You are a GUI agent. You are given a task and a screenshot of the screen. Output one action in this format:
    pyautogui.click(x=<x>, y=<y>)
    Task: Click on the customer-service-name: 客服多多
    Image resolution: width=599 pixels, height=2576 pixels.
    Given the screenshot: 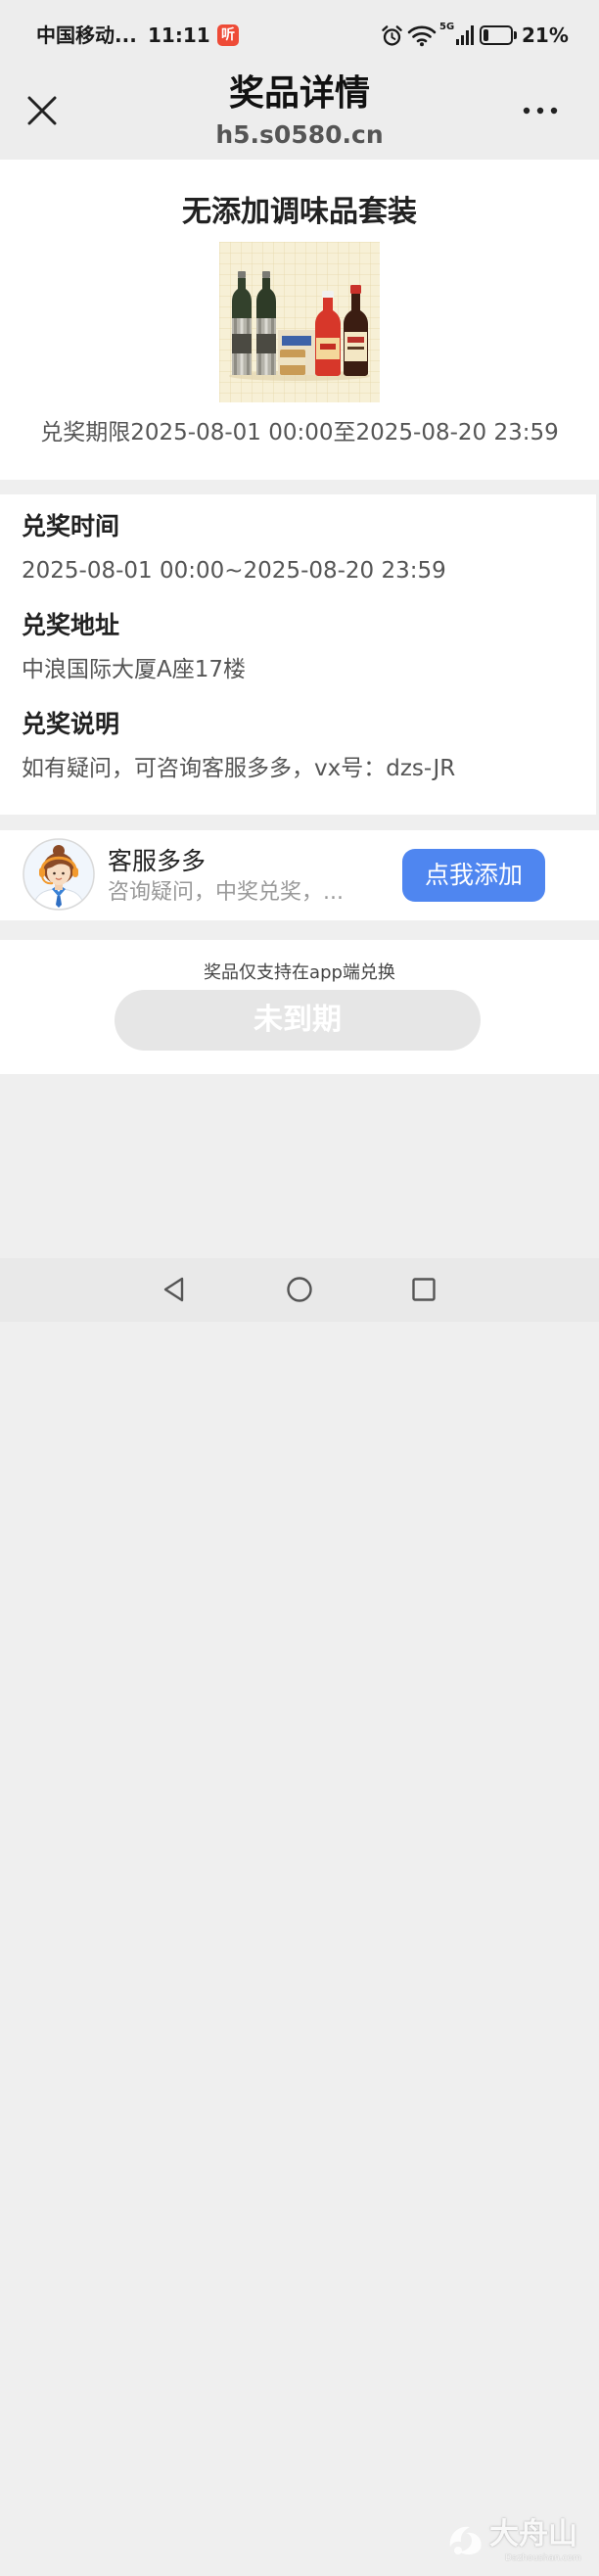 What is the action you would take?
    pyautogui.click(x=157, y=861)
    